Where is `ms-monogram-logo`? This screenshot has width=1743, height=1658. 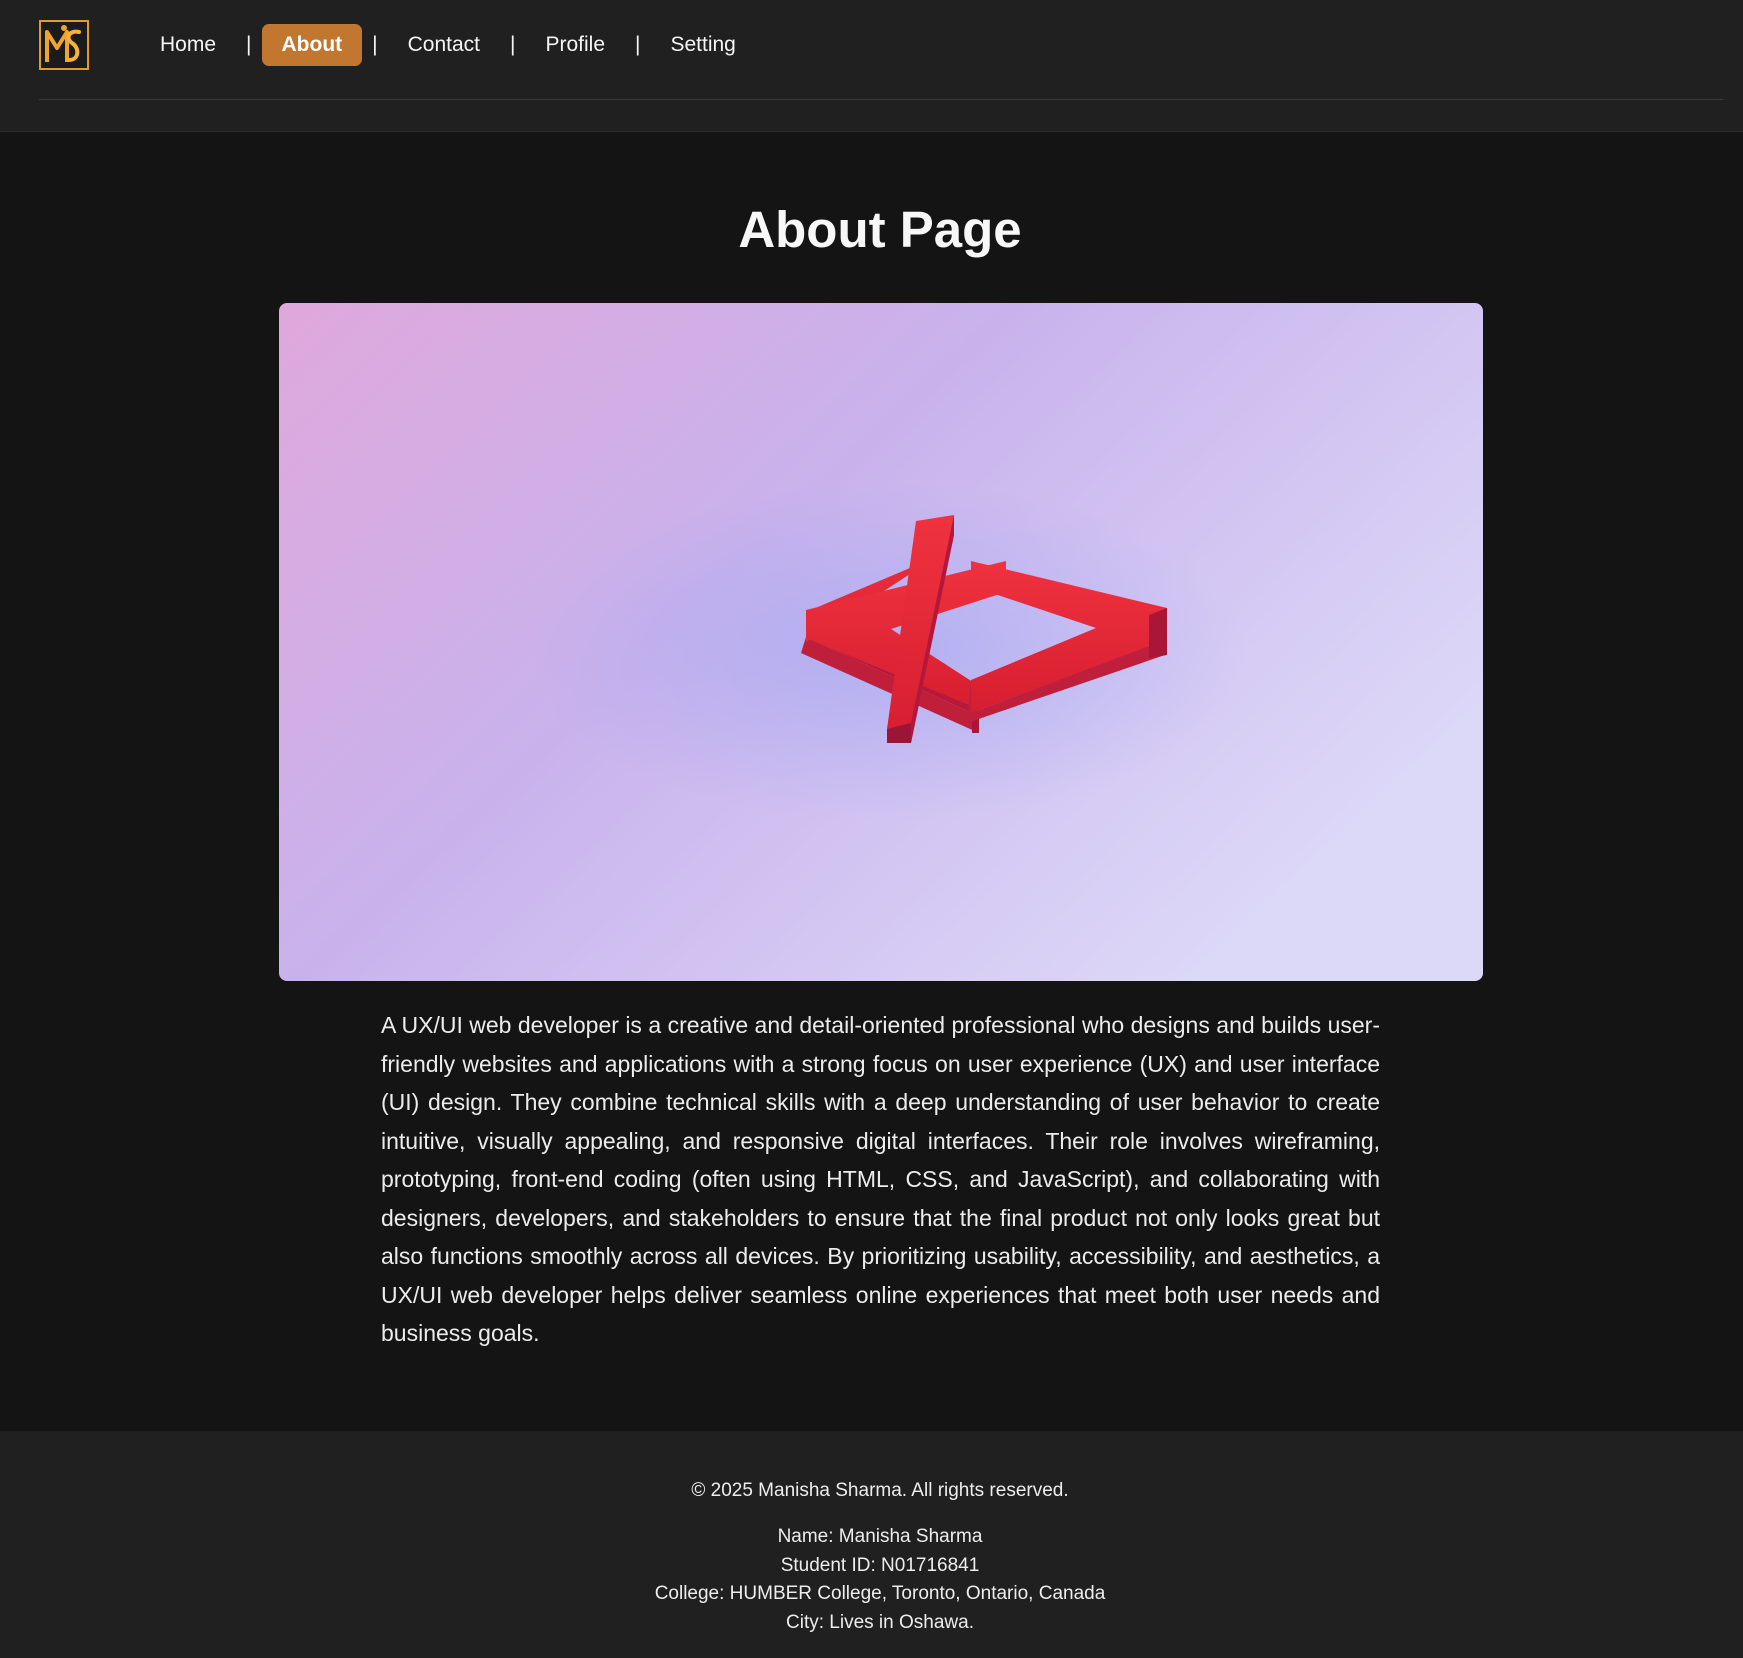
ms-monogram-logo is located at coordinates (64, 45).